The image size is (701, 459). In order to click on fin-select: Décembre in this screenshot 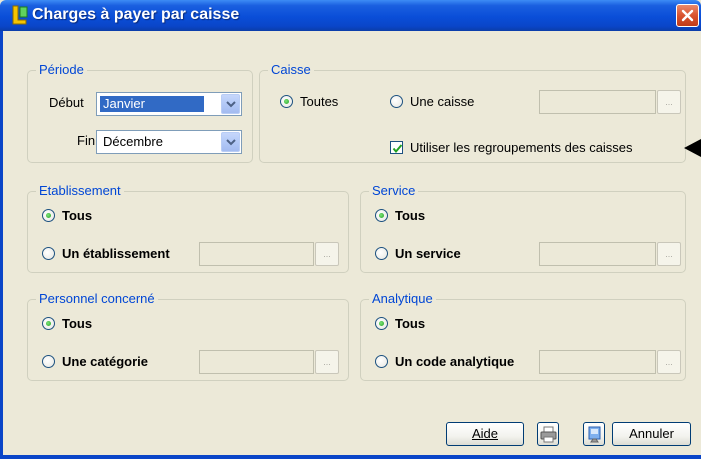, I will do `click(169, 142)`.